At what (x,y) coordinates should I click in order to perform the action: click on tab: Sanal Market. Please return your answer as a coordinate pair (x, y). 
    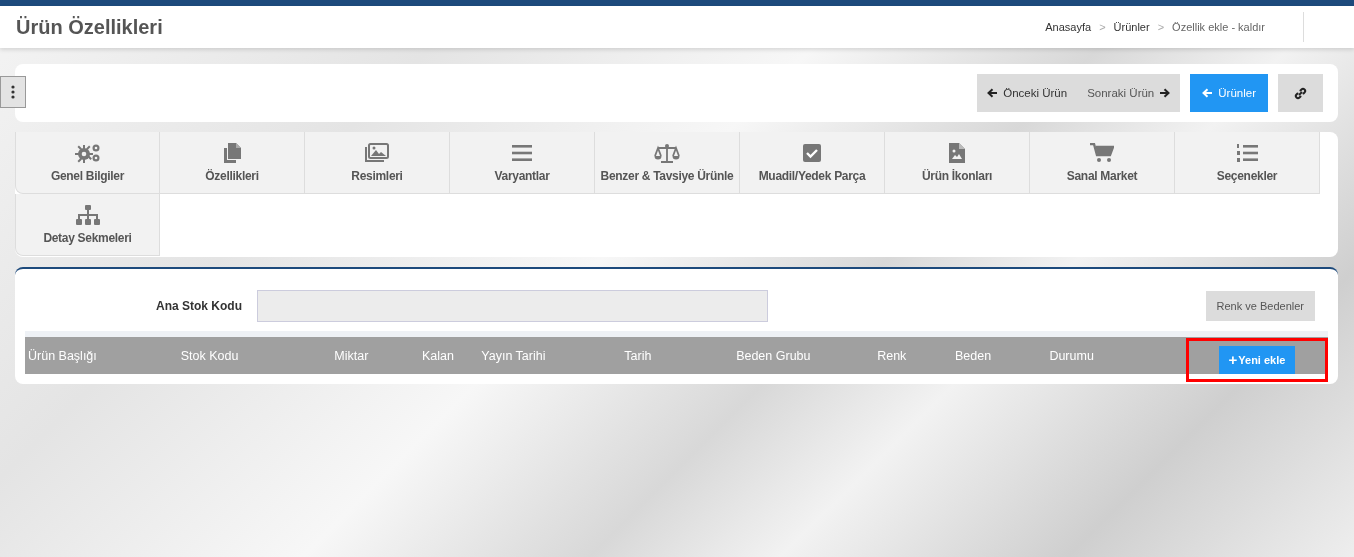
    Looking at the image, I should click on (1102, 163).